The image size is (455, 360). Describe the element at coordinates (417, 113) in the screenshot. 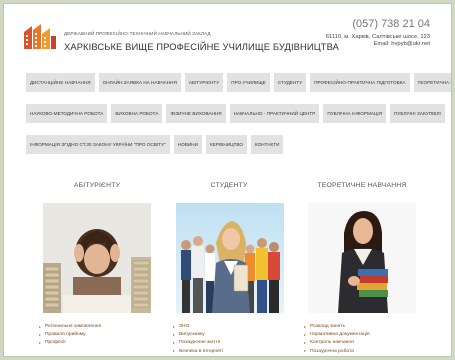

I see `nav-item-public-procurement: ПУБЛІЧНІ ЗАКУПІВЛІ` at that location.